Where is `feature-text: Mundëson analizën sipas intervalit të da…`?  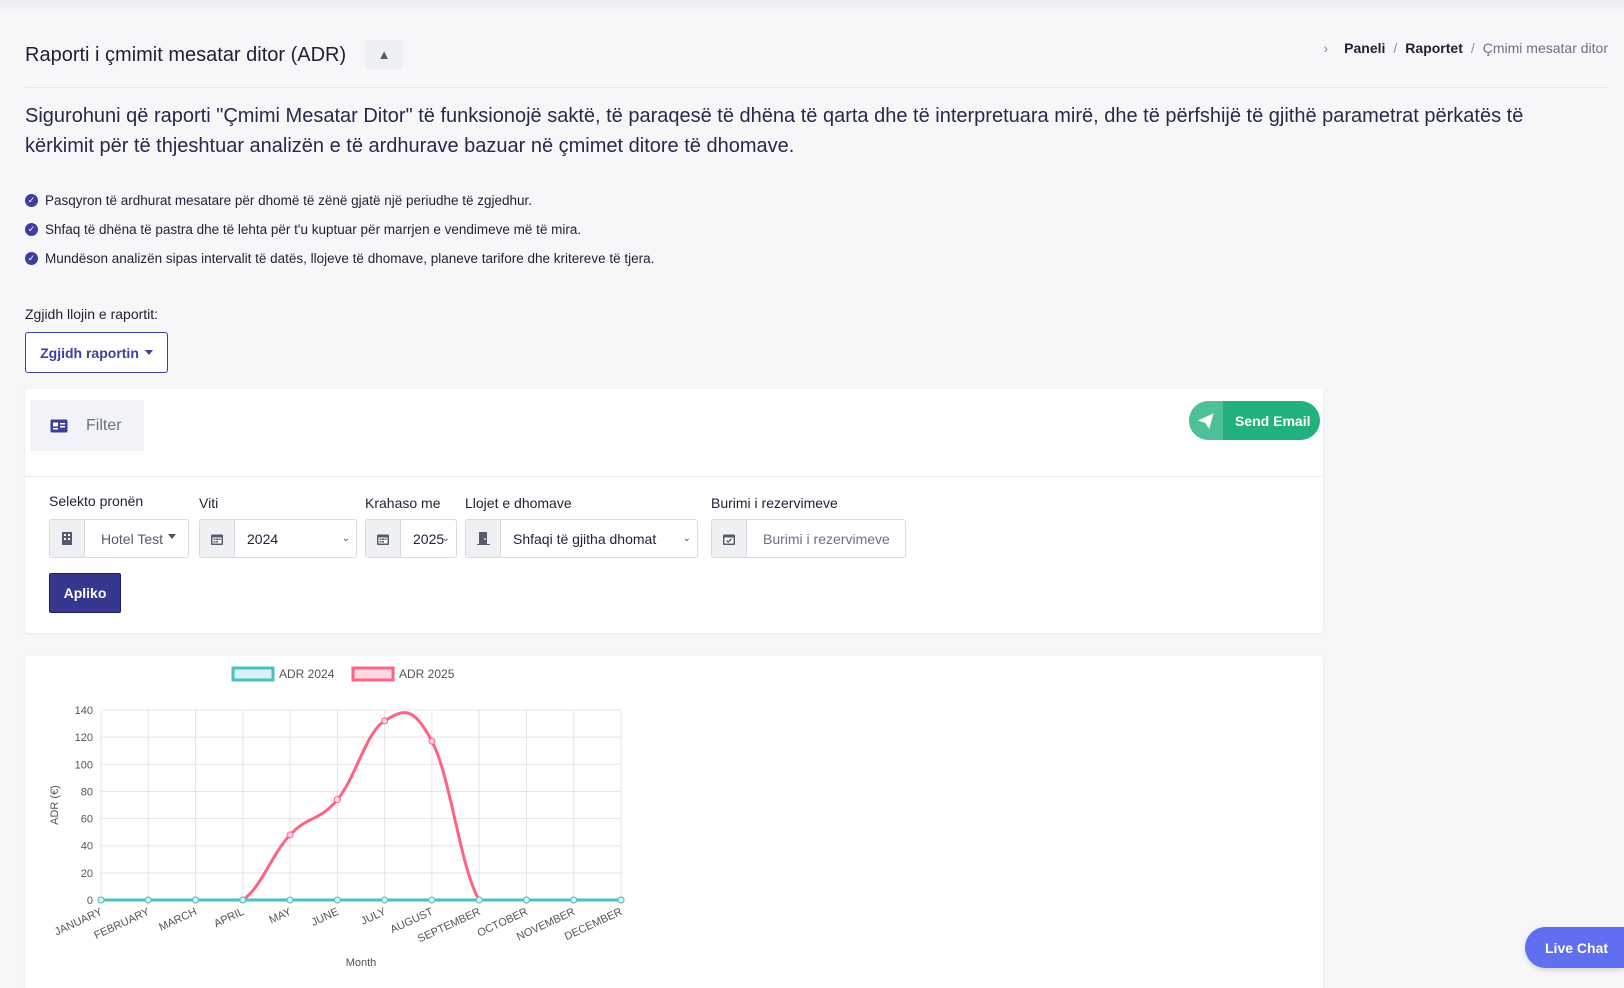
feature-text: Mundëson analizën sipas intervalit të da… is located at coordinates (350, 258).